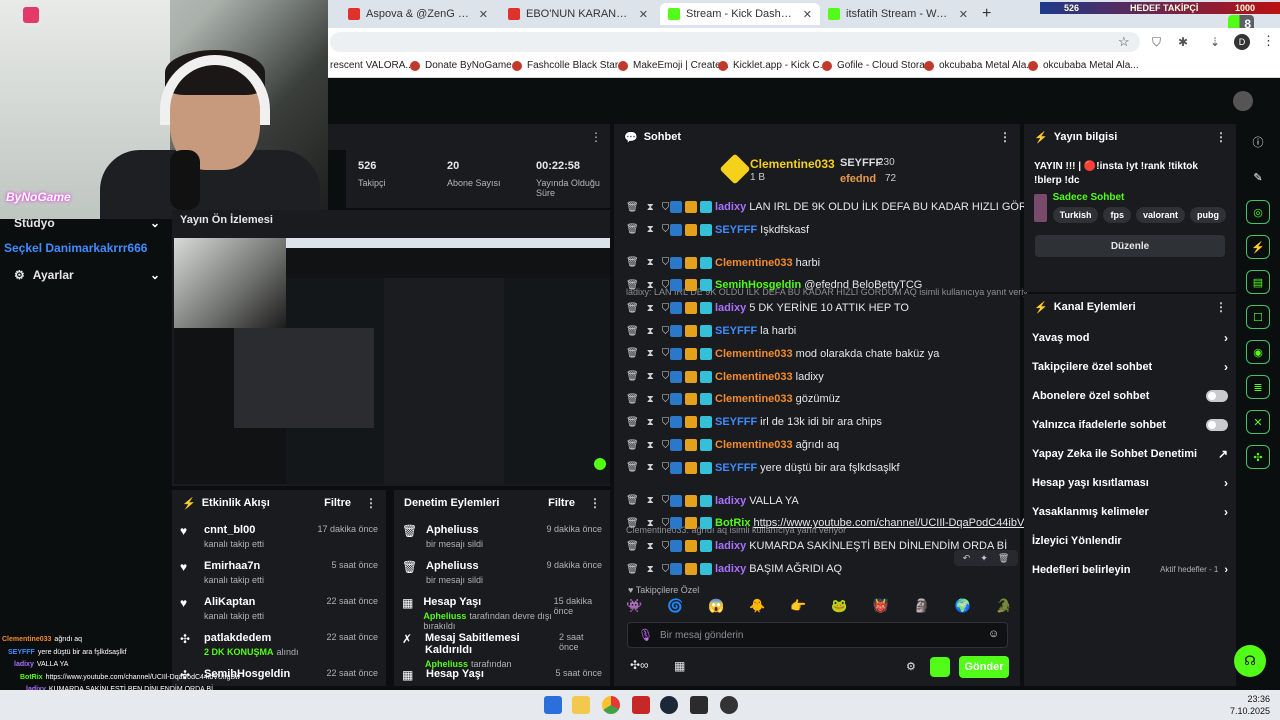  Describe the element at coordinates (922, 608) in the screenshot. I see `emote-icon: 🗿` at that location.